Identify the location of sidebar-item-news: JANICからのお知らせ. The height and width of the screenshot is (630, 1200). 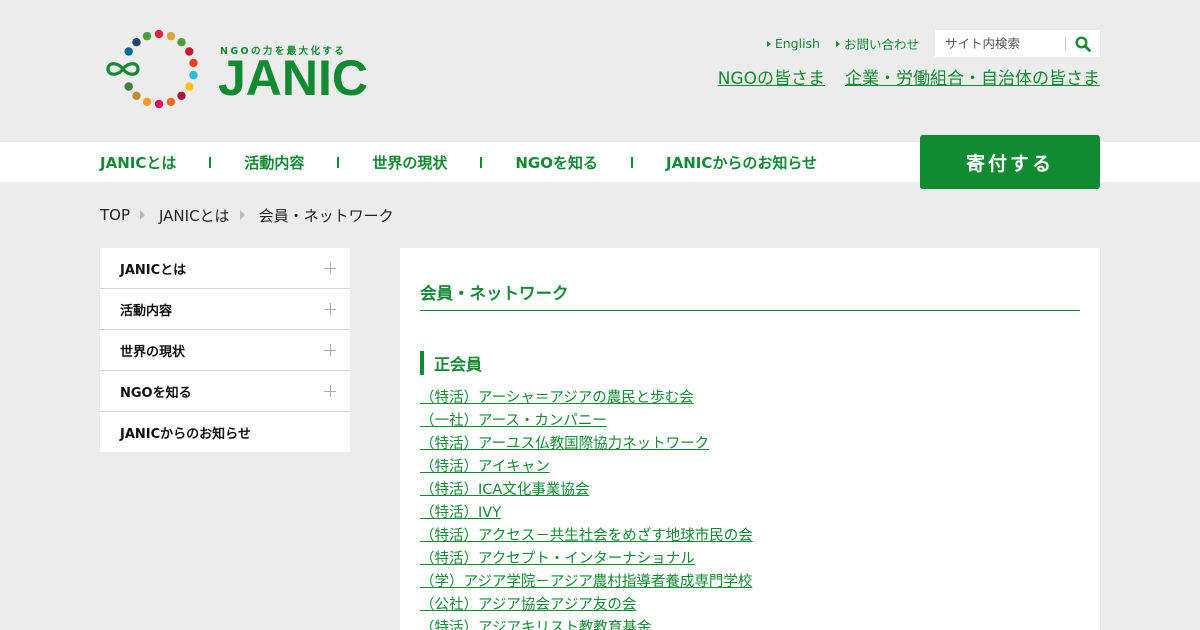
(225, 432).